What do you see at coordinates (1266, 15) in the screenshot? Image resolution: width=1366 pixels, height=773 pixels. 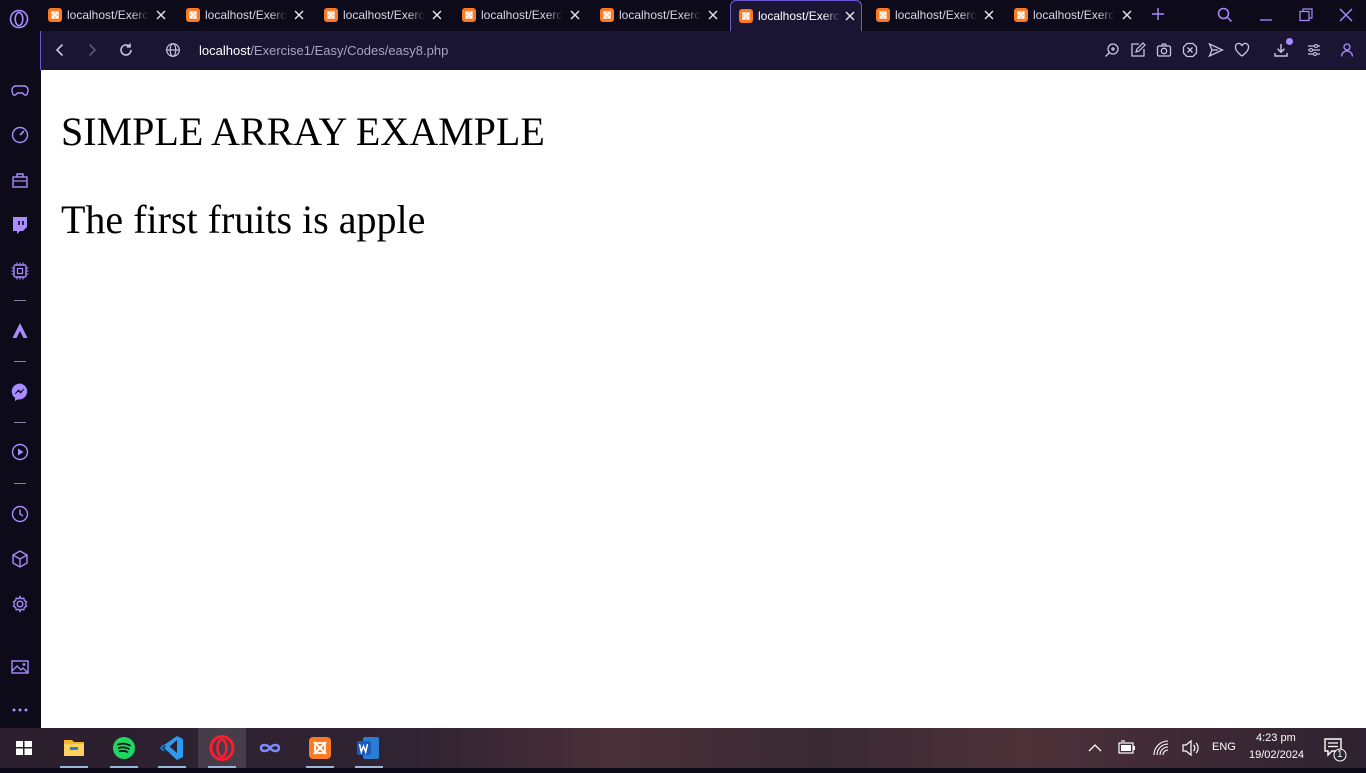 I see `minimize-icon` at bounding box center [1266, 15].